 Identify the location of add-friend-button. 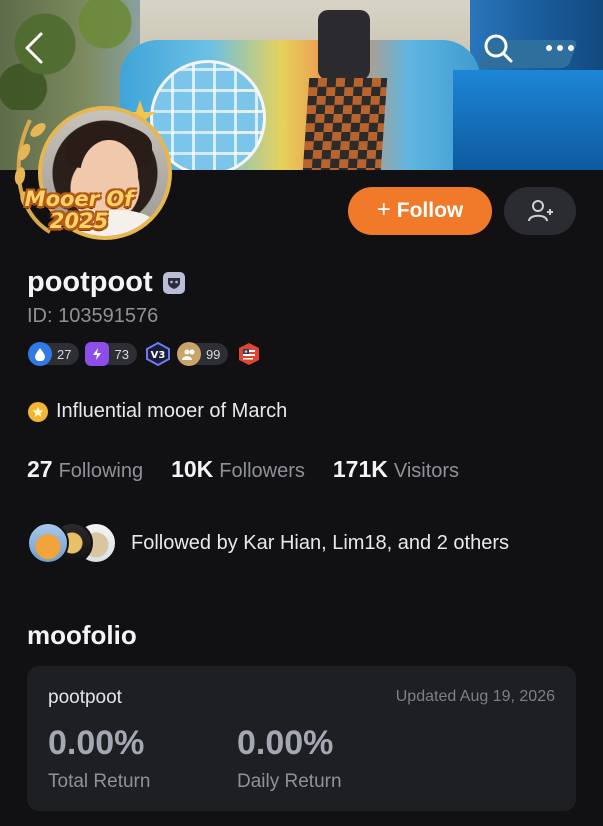
(540, 211).